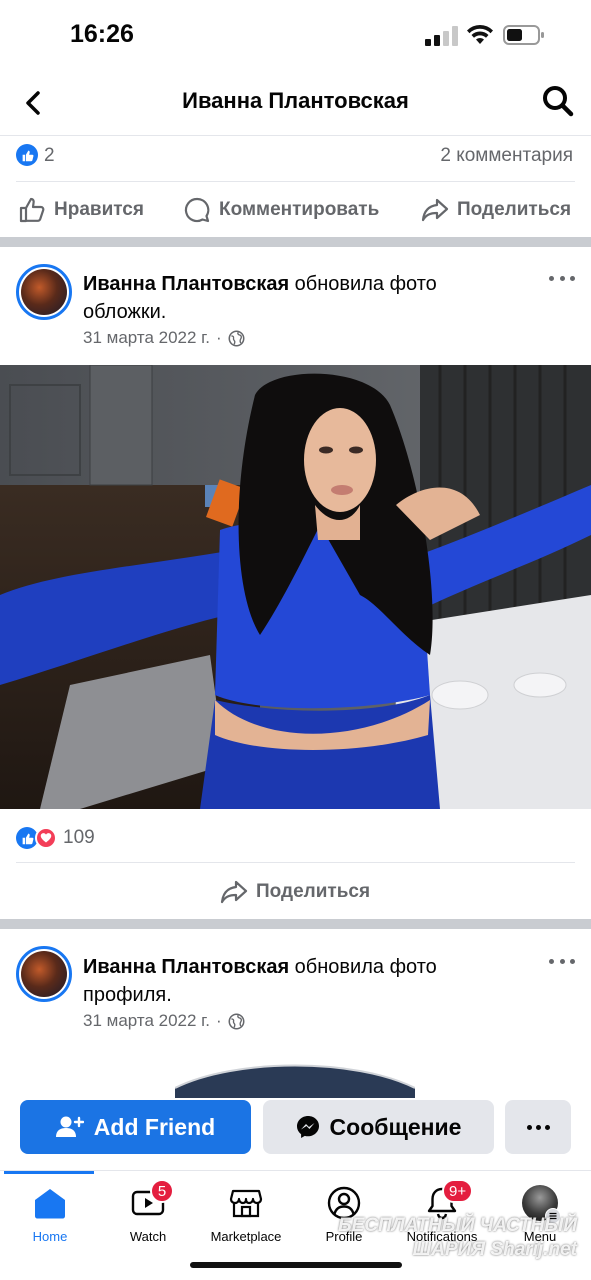  What do you see at coordinates (154, 1126) in the screenshot?
I see `add-friend-label: Add Friend` at bounding box center [154, 1126].